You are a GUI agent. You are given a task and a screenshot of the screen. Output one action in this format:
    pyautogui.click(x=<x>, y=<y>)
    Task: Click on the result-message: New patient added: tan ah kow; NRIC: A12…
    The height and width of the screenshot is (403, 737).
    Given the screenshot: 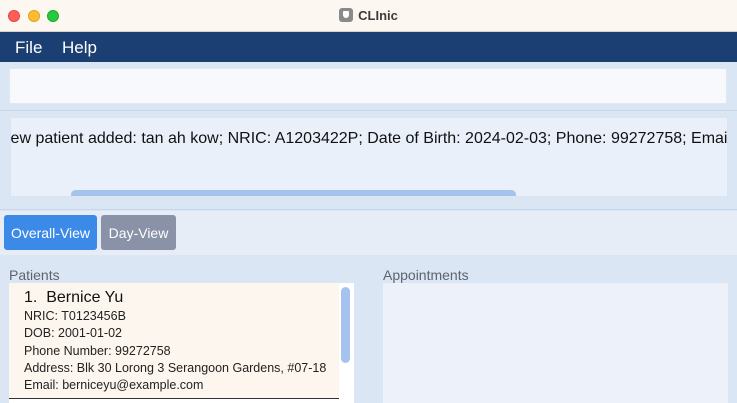 What is the action you would take?
    pyautogui.click(x=369, y=138)
    